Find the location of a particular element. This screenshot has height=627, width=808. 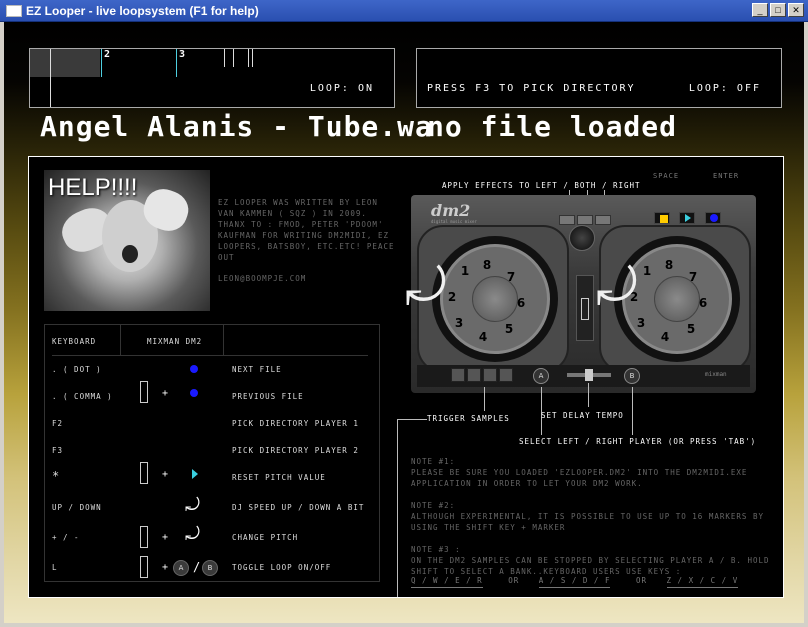

wheel-number: 4 is located at coordinates (665, 337).